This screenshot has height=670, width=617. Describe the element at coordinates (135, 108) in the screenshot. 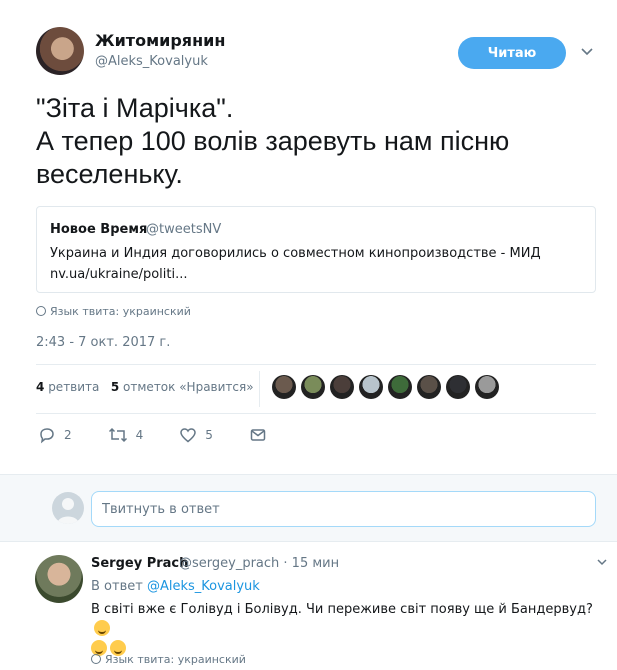

I see `tweet-line-1: "Зіта і Марічка".` at that location.